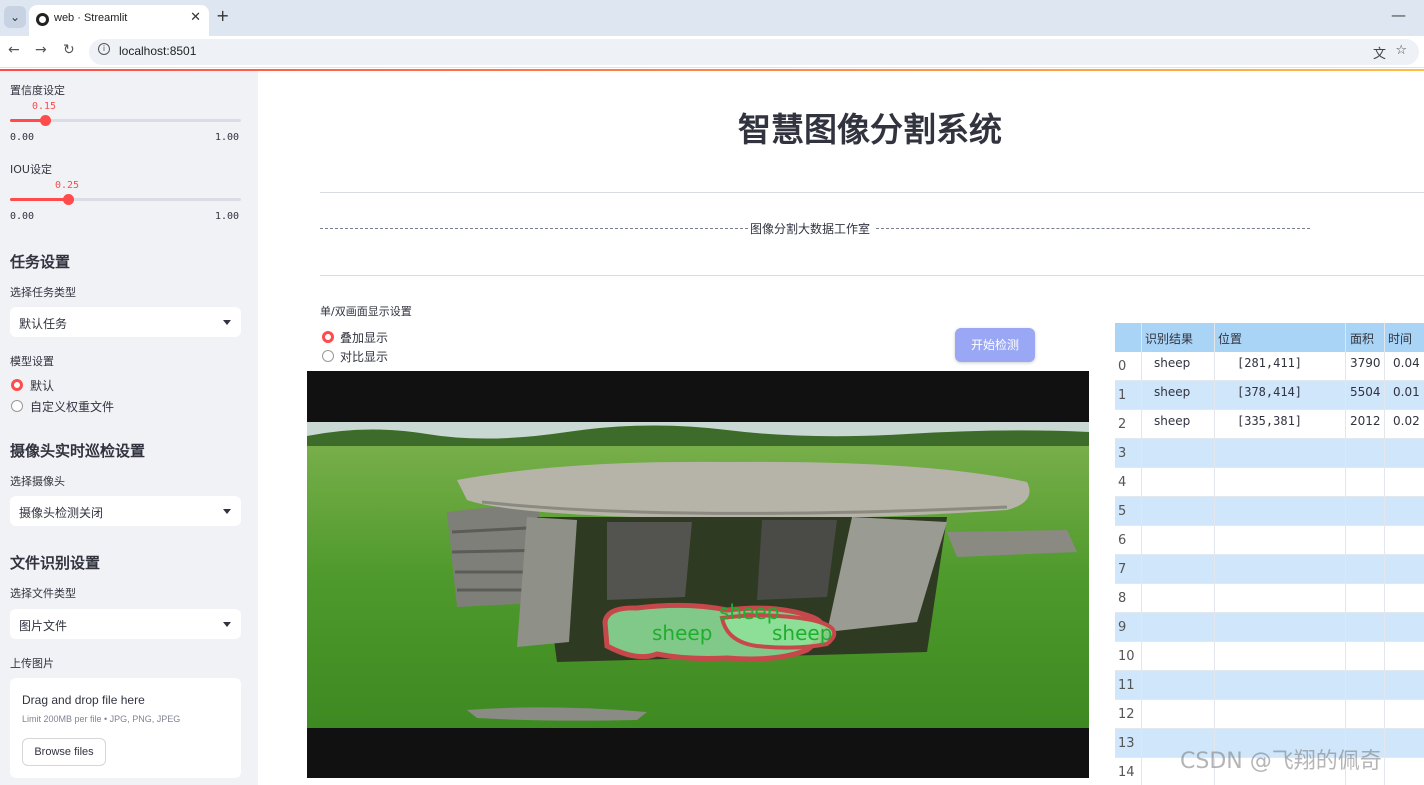 This screenshot has width=1424, height=785. Describe the element at coordinates (1122, 540) in the screenshot. I see `row-index: 6` at that location.